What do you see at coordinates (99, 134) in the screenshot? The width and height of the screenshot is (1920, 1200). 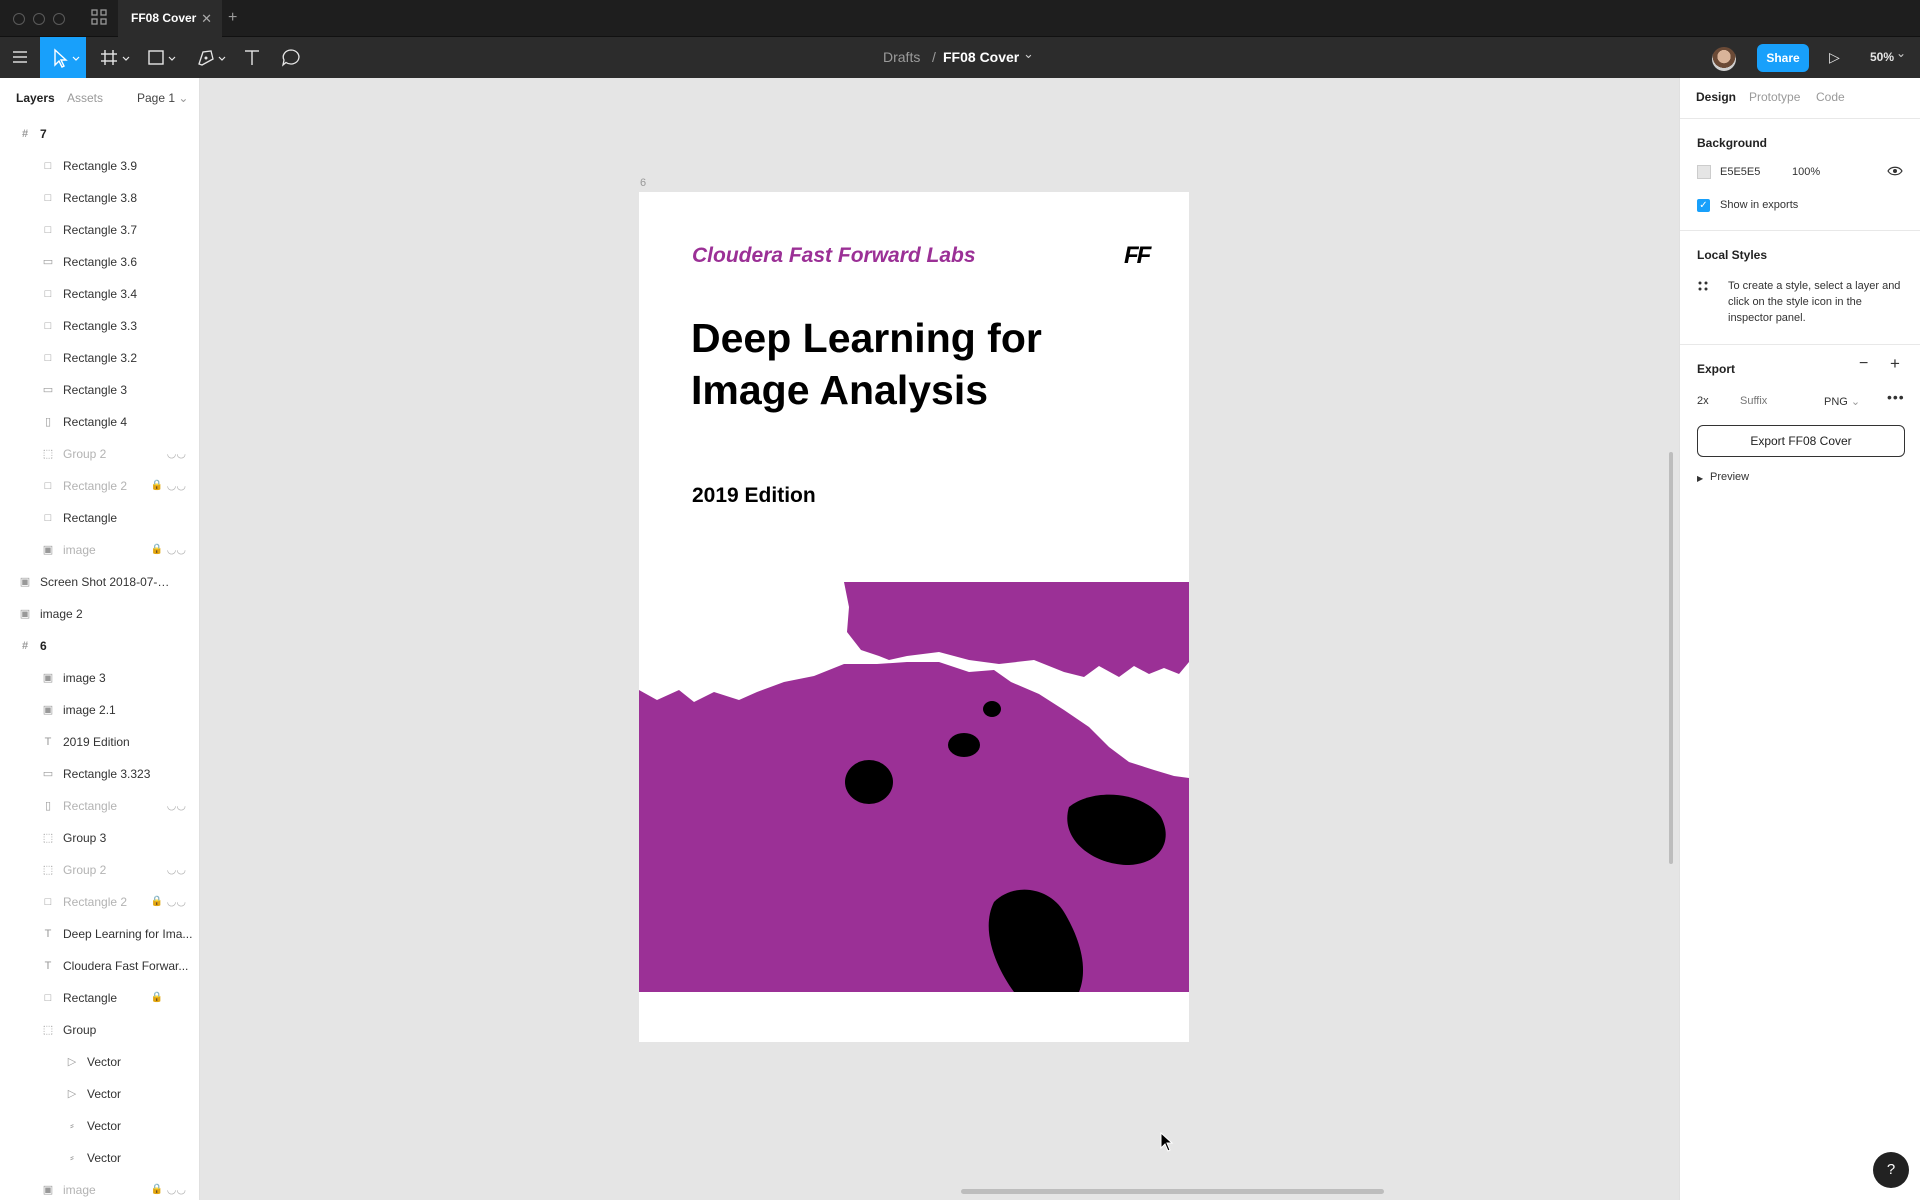 I see `layer-row: #7` at bounding box center [99, 134].